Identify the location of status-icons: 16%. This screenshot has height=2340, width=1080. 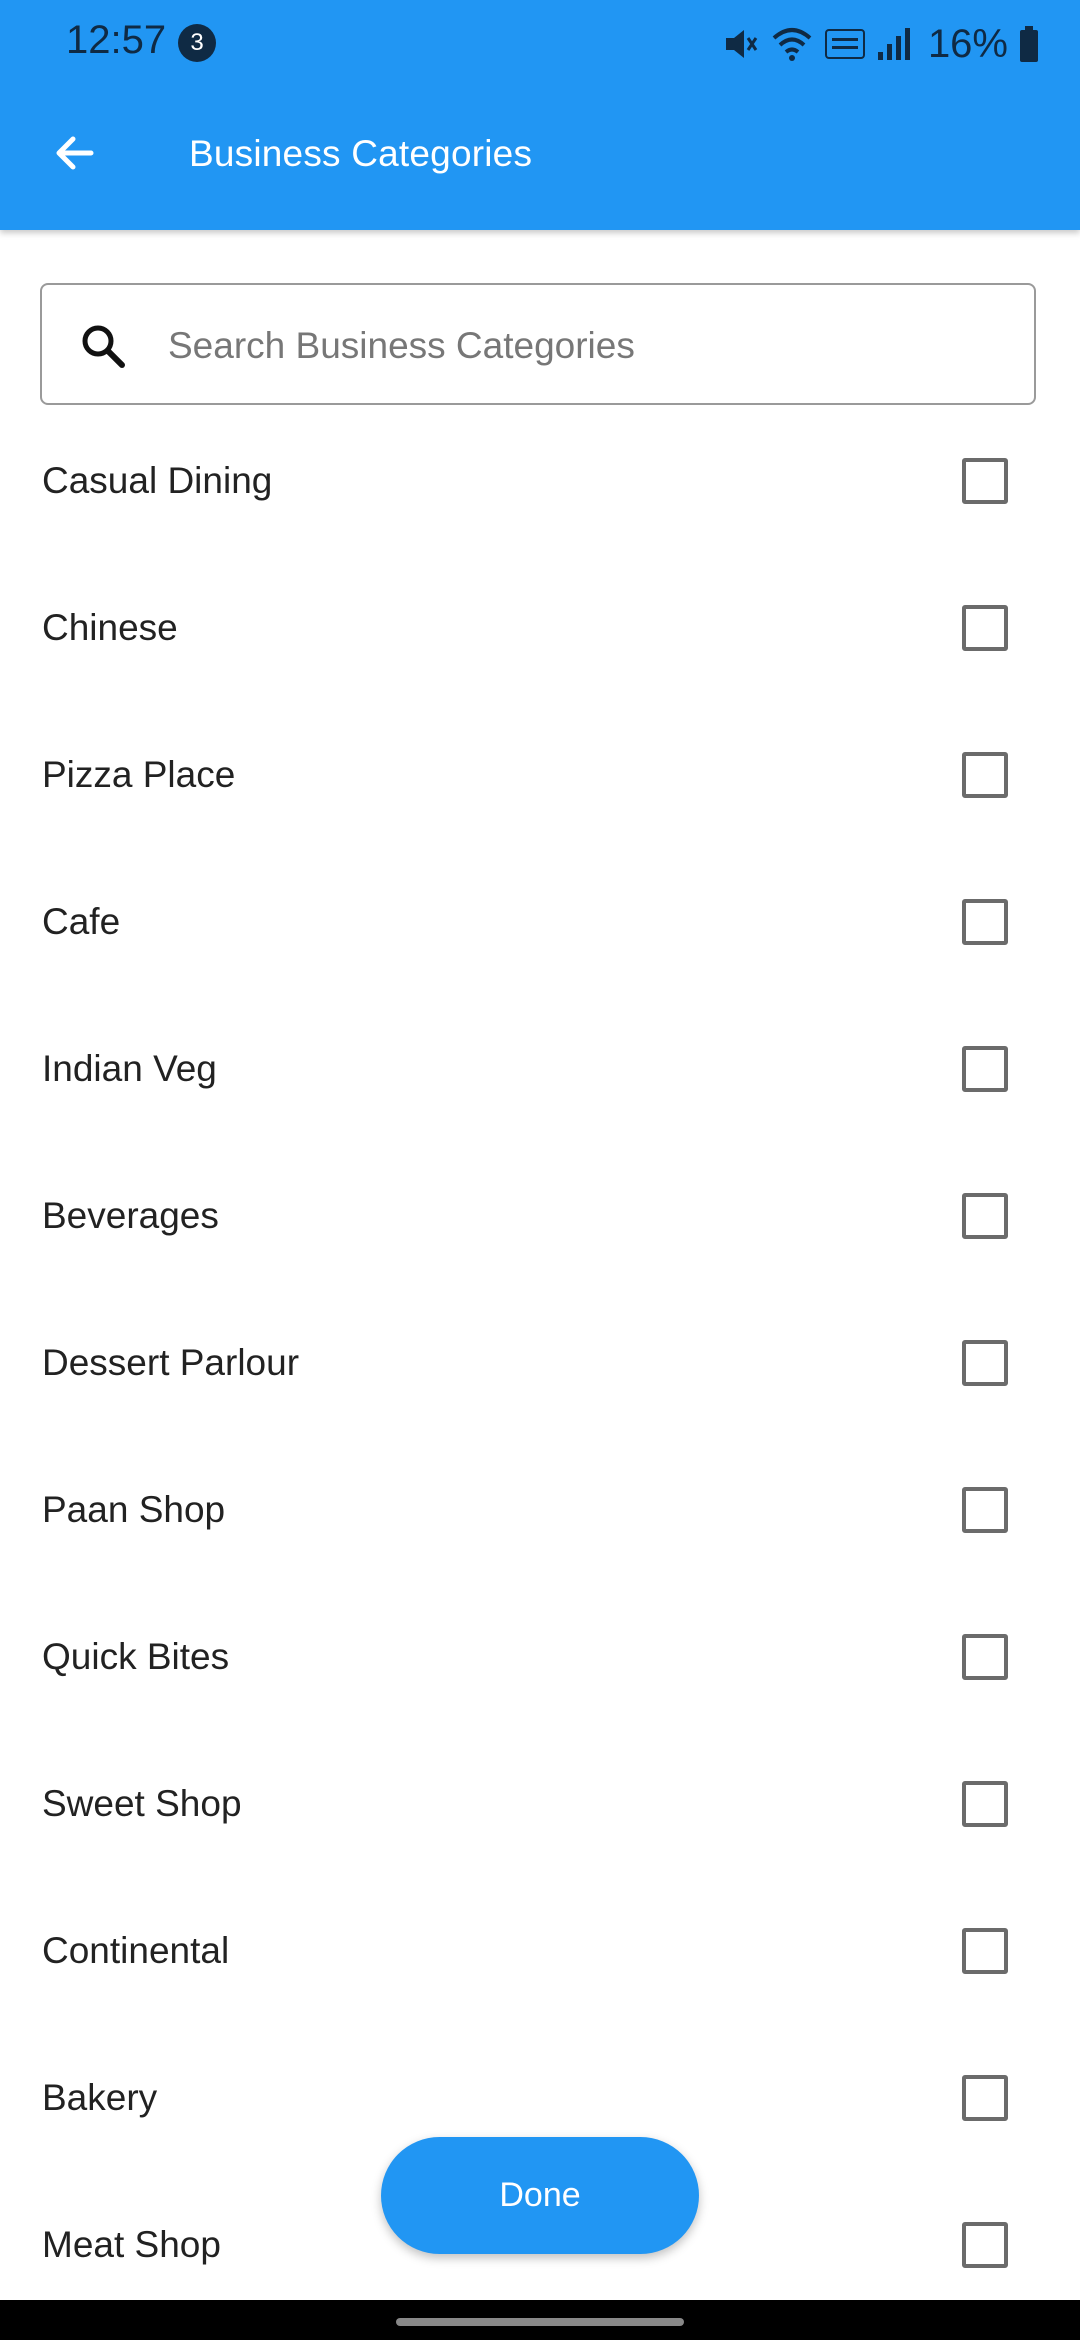
(880, 44).